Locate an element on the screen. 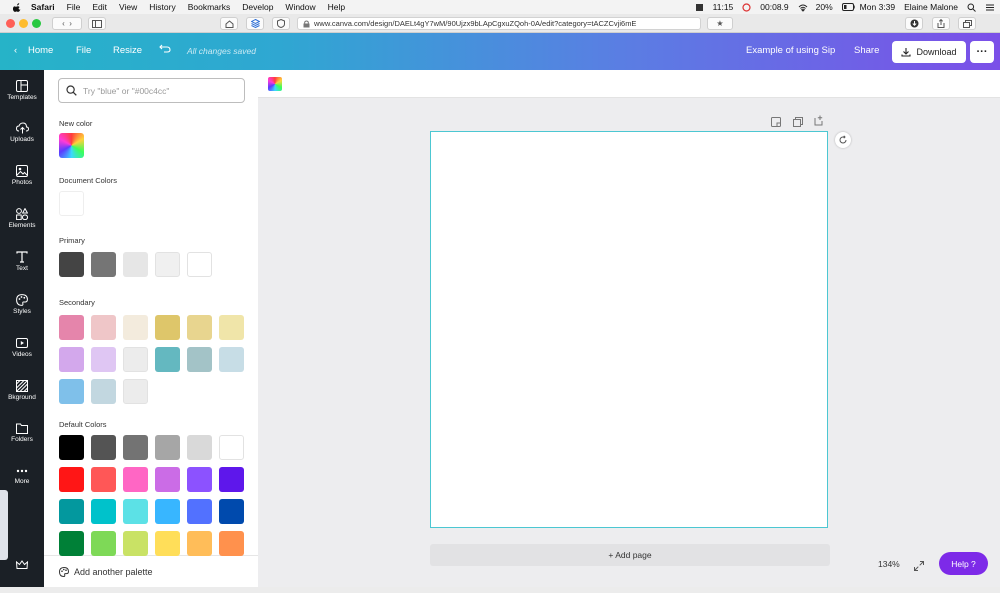  menu-help: Help is located at coordinates (336, 7).